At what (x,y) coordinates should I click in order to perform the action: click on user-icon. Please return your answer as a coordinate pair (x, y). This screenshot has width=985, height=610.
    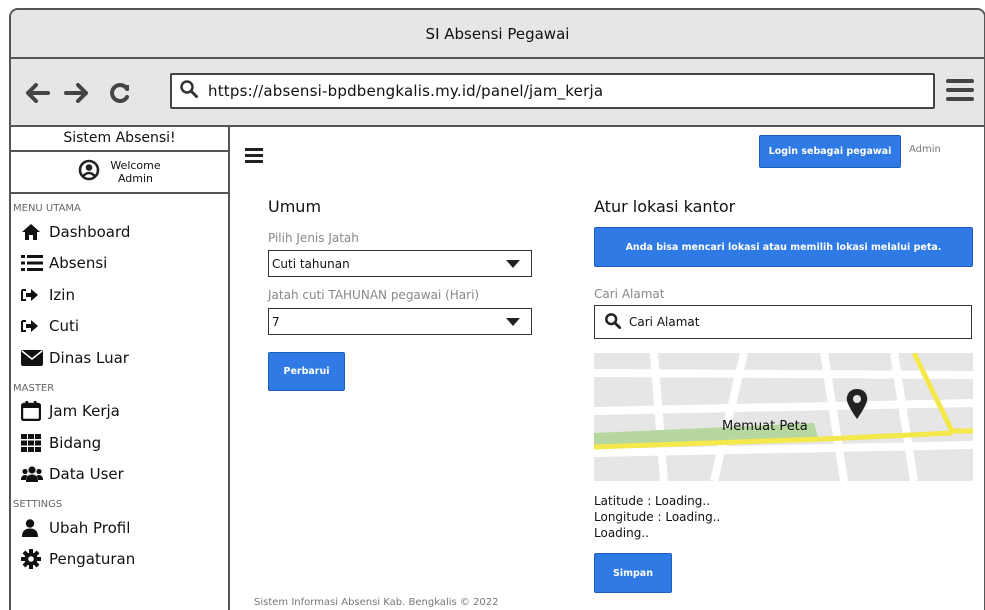
    Looking at the image, I should click on (35, 528).